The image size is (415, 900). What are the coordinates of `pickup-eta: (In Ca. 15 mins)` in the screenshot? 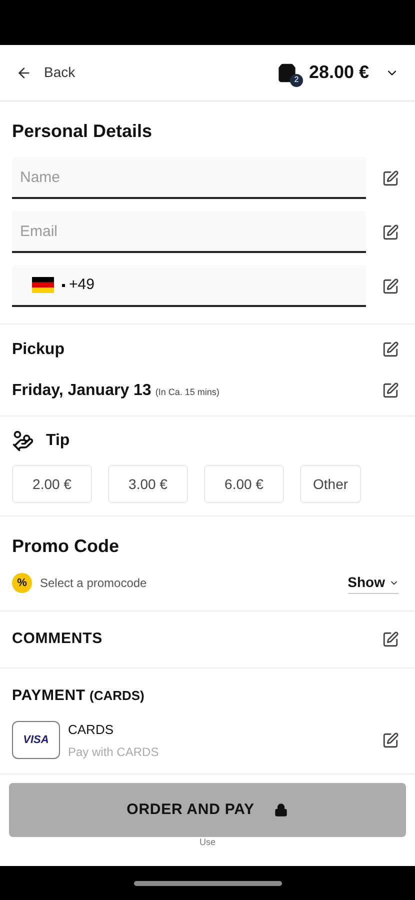 It's located at (187, 392).